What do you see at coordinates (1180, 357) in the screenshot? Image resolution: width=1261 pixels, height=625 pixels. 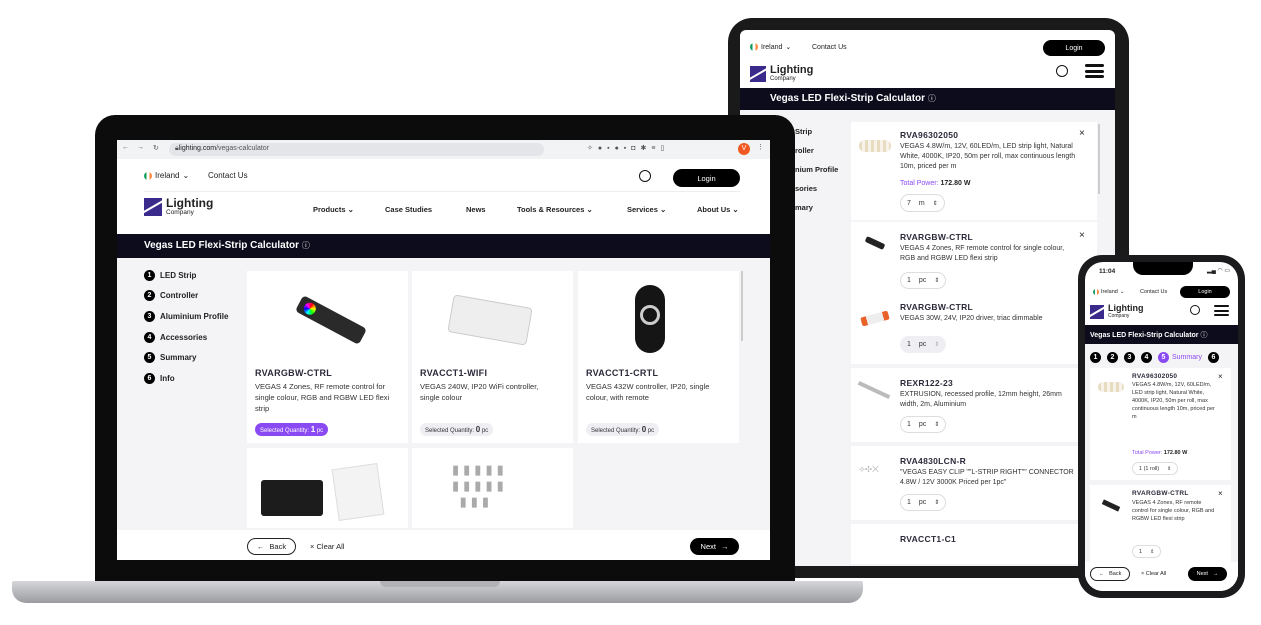 I see `step-5-active: 5 Summary` at bounding box center [1180, 357].